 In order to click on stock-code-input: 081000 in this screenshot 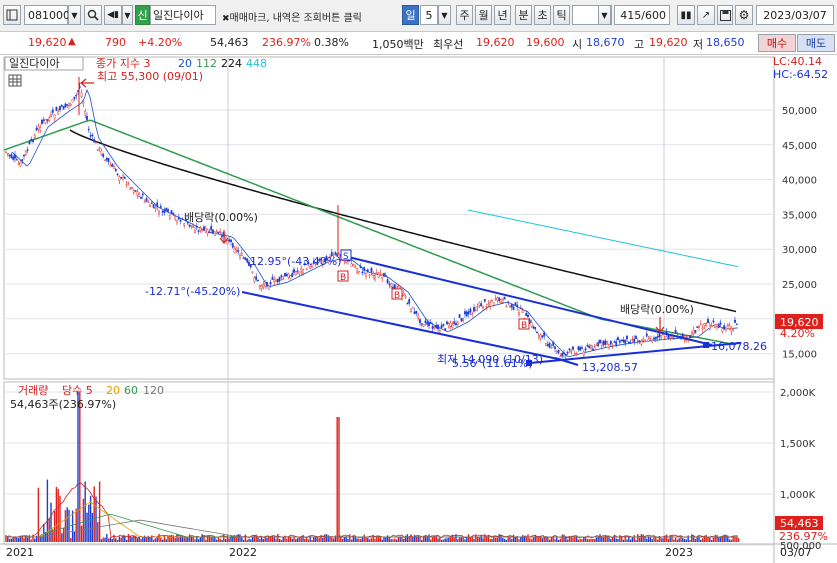, I will do `click(47, 15)`.